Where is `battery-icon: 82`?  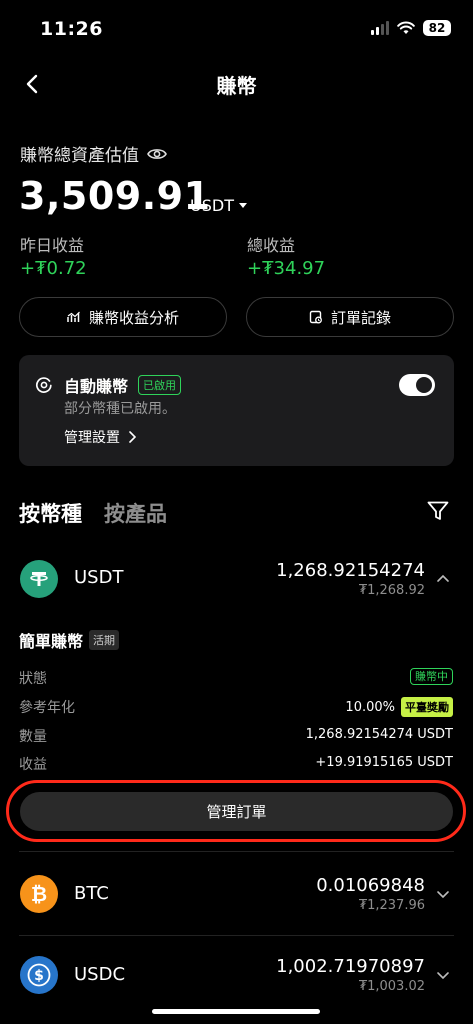
battery-icon: 82 is located at coordinates (437, 28).